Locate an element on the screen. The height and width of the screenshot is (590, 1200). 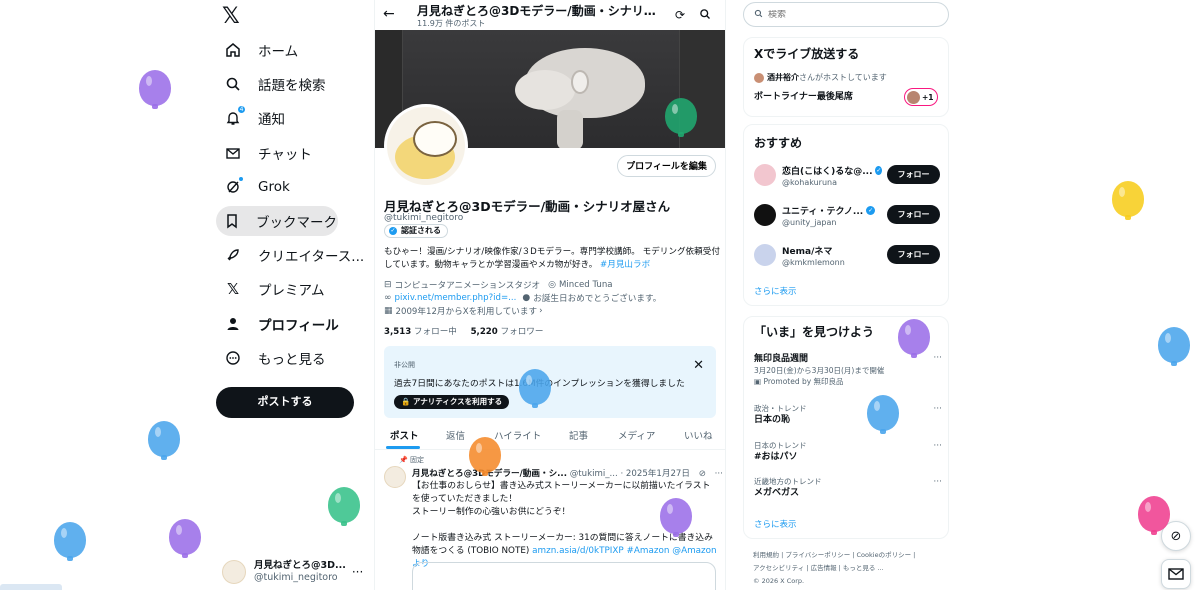
nav-item-explore: 話題を検索 is located at coordinates (275, 84).